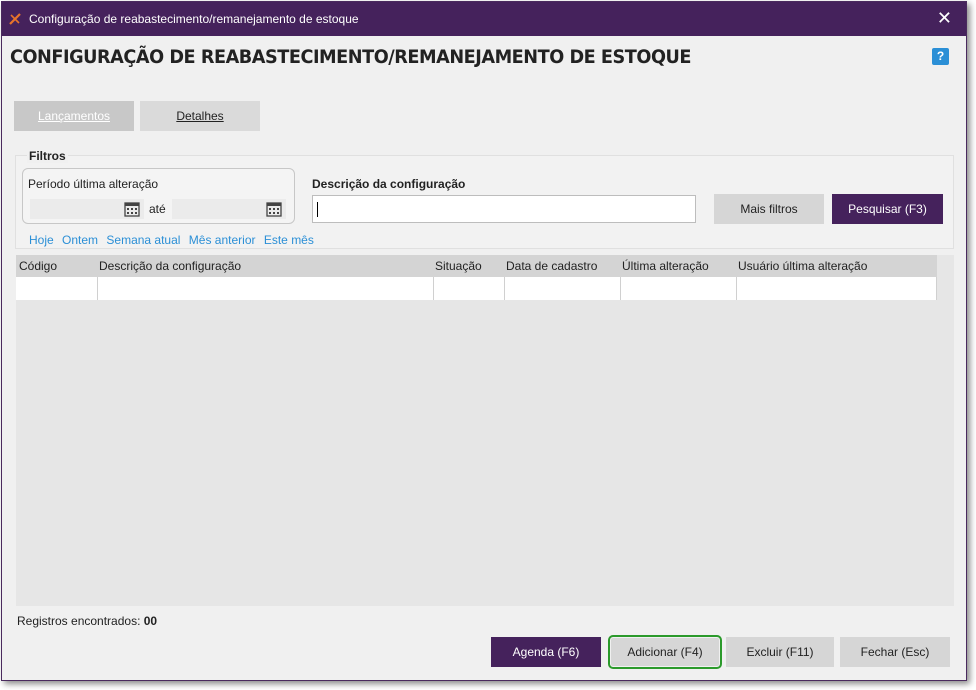  What do you see at coordinates (458, 266) in the screenshot?
I see `column-header-situacao: Situação` at bounding box center [458, 266].